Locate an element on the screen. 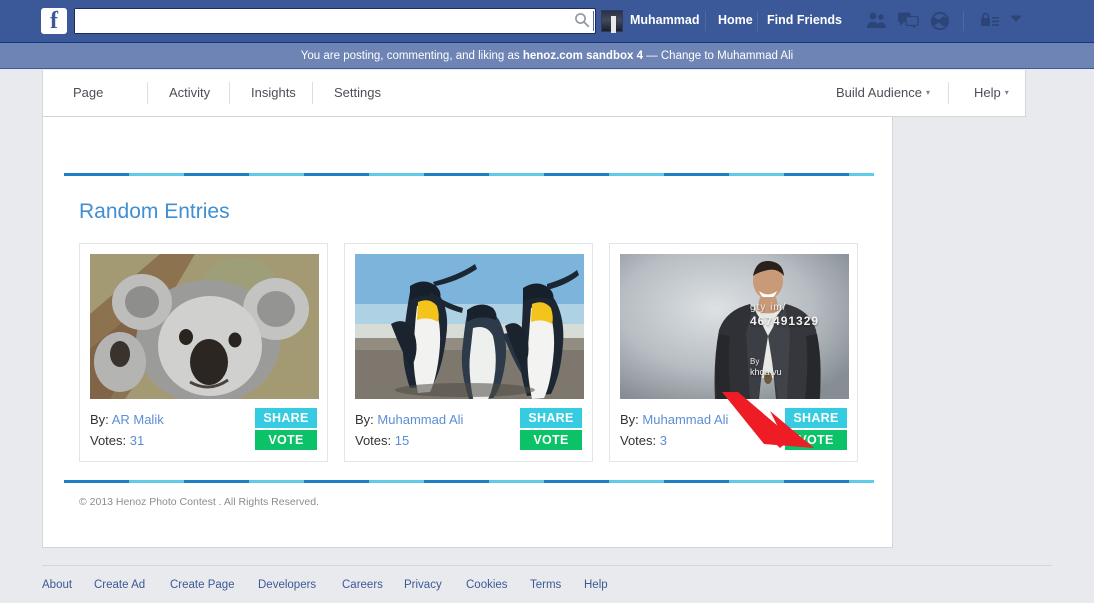 This screenshot has height=603, width=1094. footer-link-about: About is located at coordinates (57, 585).